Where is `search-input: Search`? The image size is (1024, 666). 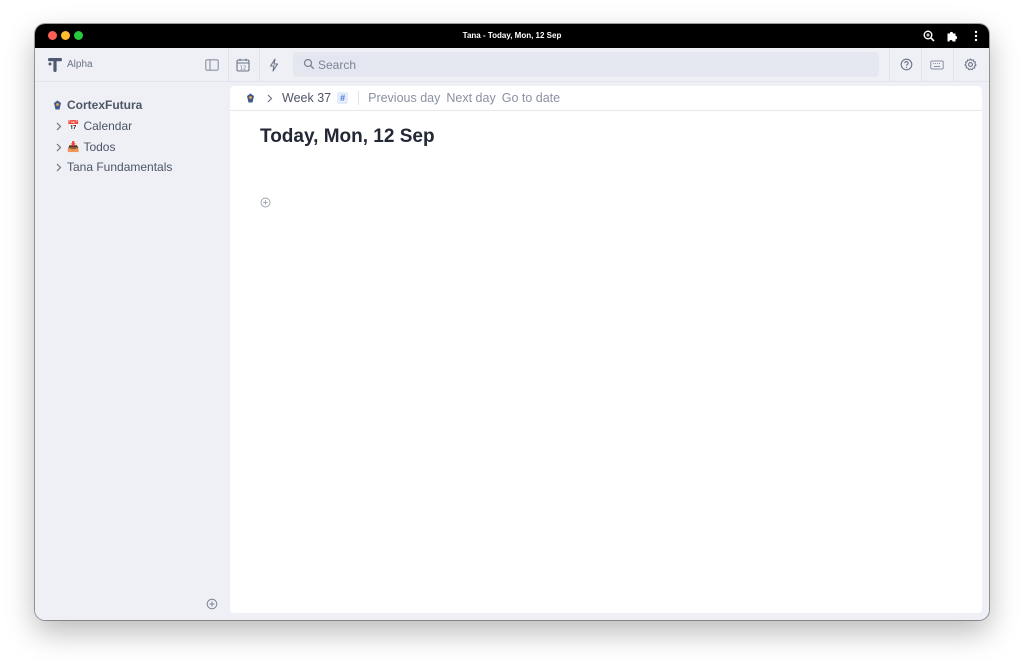
search-input: Search is located at coordinates (586, 64).